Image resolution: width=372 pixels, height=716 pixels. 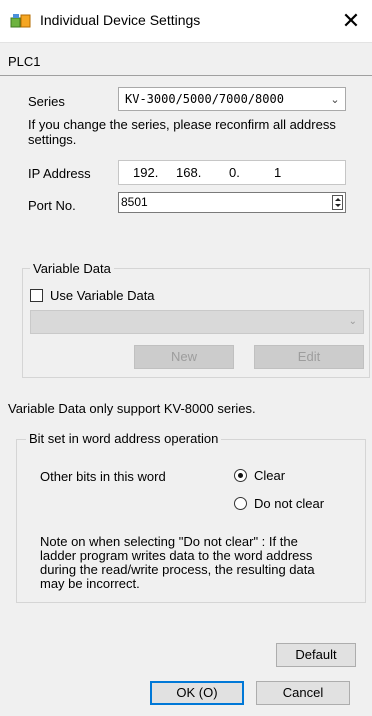 I want to click on ok-button: OK (O), so click(x=197, y=693).